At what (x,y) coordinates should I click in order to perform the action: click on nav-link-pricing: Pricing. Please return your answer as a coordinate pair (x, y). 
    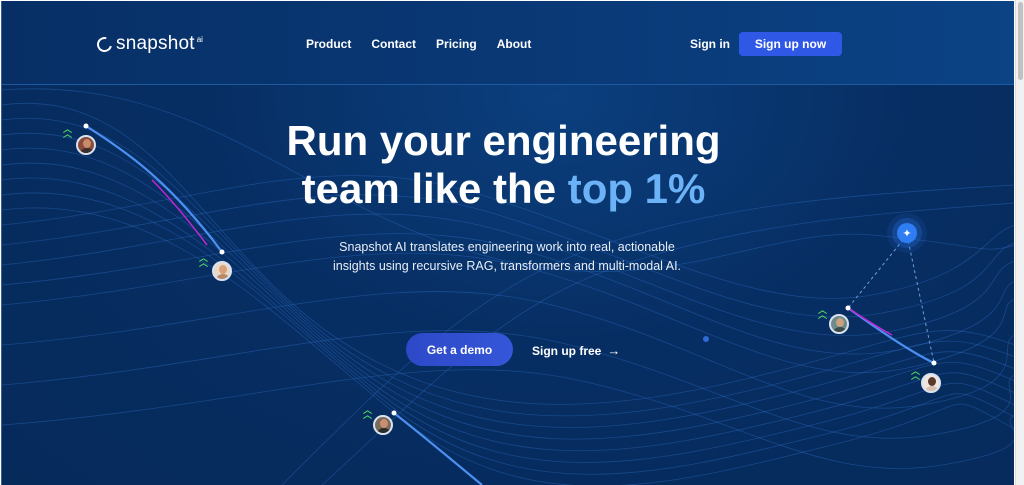
    Looking at the image, I should click on (456, 44).